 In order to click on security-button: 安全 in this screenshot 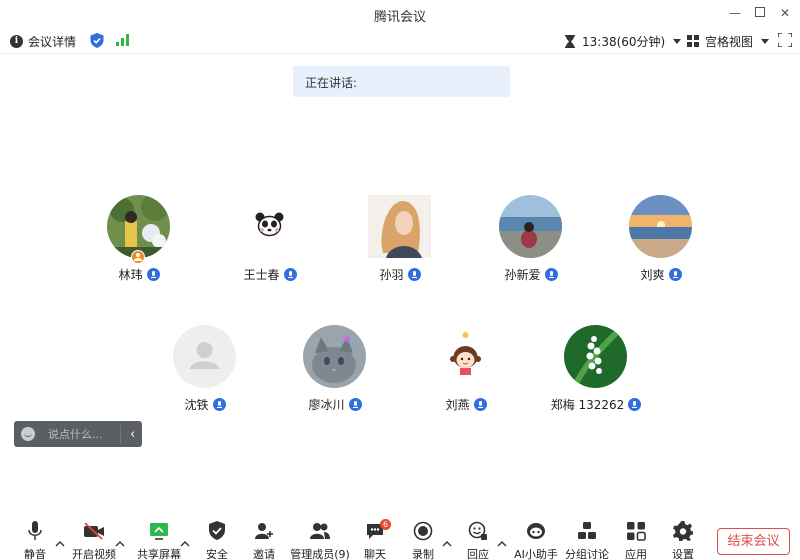, I will do `click(217, 540)`.